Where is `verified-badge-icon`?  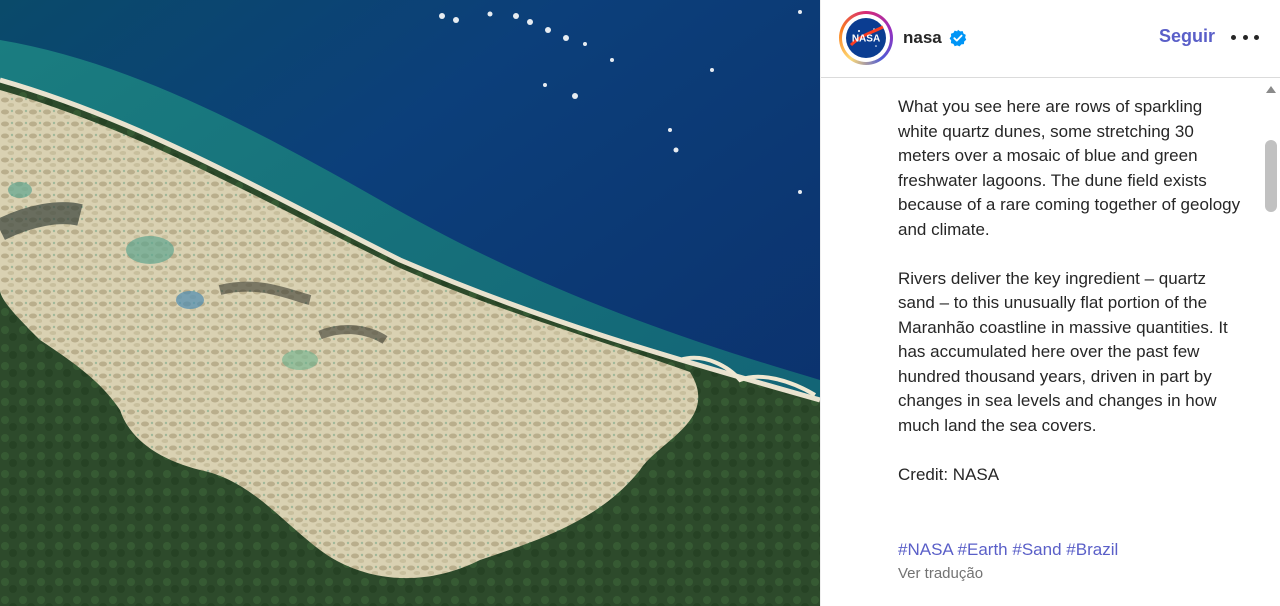 verified-badge-icon is located at coordinates (958, 38).